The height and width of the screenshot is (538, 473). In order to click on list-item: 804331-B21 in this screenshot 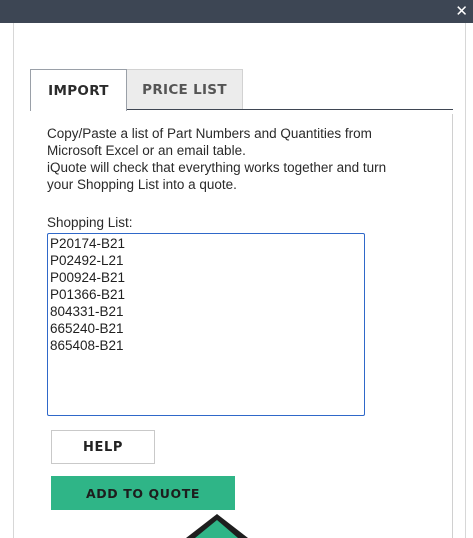, I will do `click(87, 311)`.